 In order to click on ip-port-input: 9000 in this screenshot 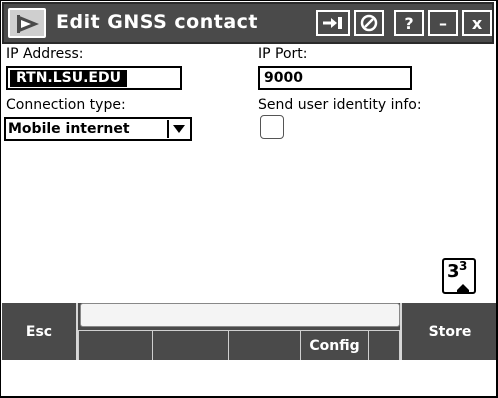, I will do `click(335, 78)`.